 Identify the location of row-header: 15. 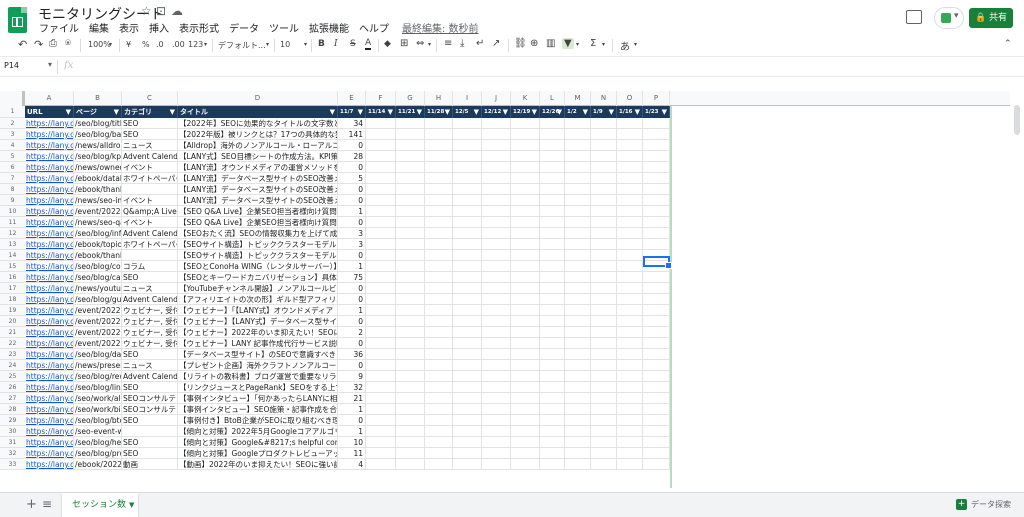
(12, 266).